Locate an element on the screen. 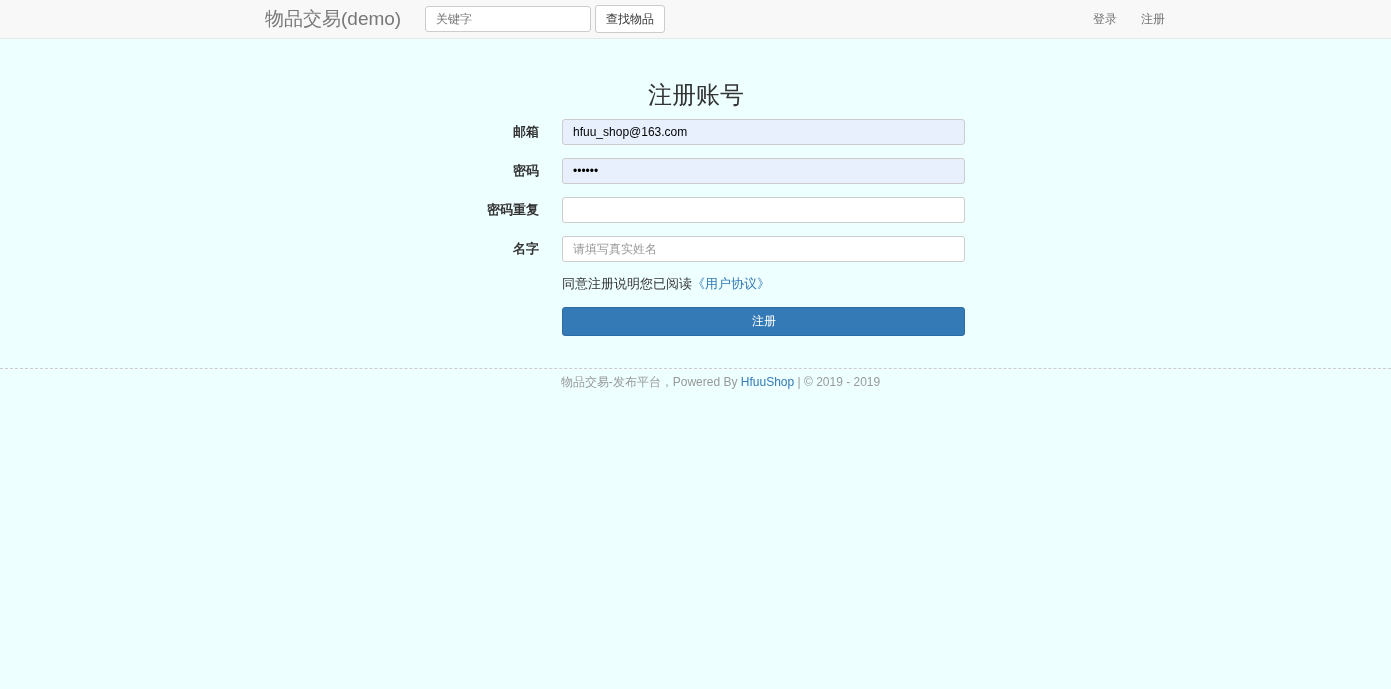 Image resolution: width=1391 pixels, height=689 pixels. field-label: 密码 is located at coordinates (525, 171).